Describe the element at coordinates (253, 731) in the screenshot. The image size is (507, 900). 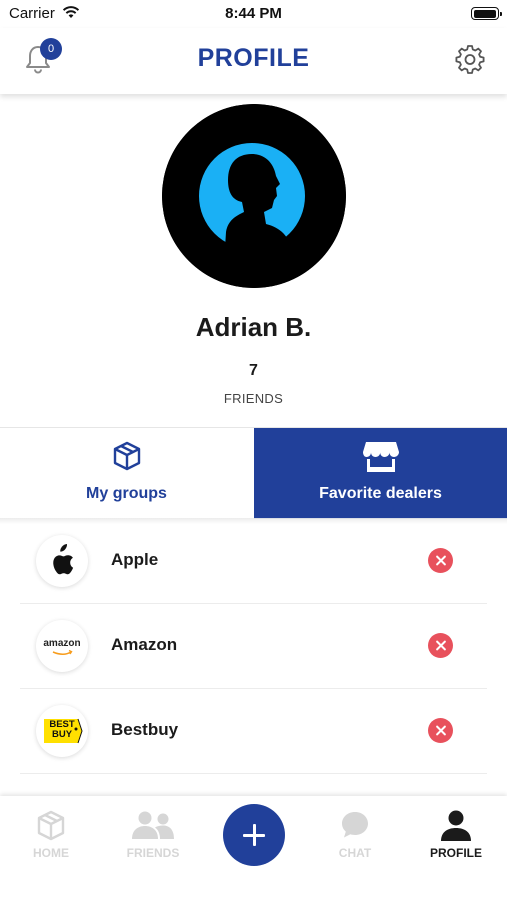
I see `dealer-row-bestbuy: BEST BUY Bestbuy` at that location.